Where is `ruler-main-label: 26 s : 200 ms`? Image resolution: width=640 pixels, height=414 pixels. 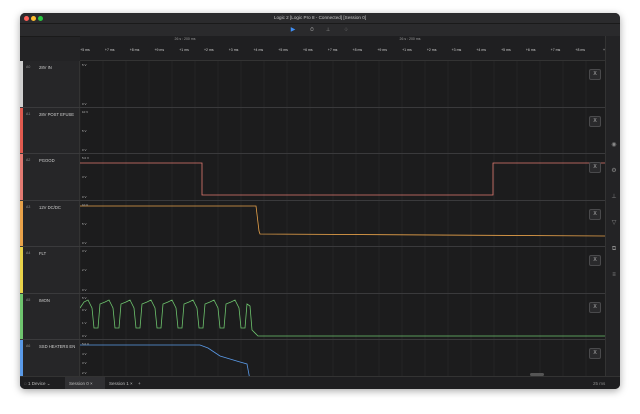
ruler-main-label: 26 s : 200 ms is located at coordinates (185, 39).